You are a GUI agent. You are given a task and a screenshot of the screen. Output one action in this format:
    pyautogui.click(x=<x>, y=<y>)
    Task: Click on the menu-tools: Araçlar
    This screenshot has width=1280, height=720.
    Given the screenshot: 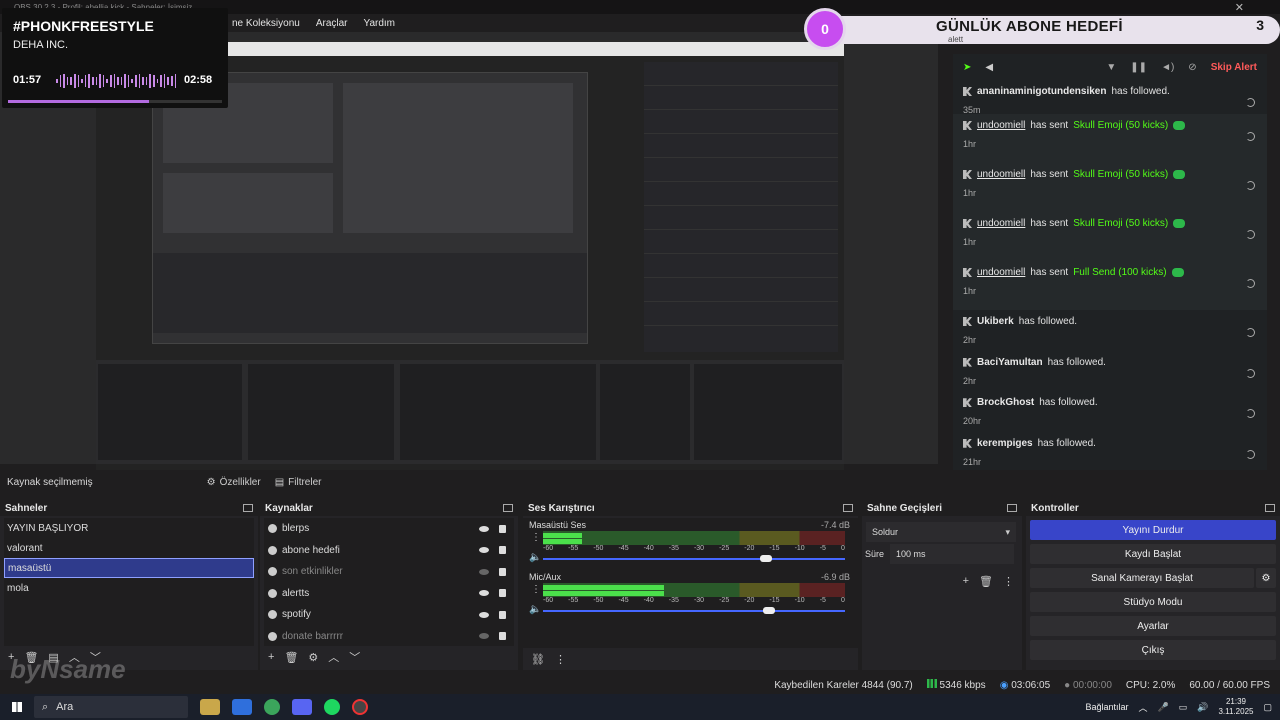 What is the action you would take?
    pyautogui.click(x=332, y=23)
    